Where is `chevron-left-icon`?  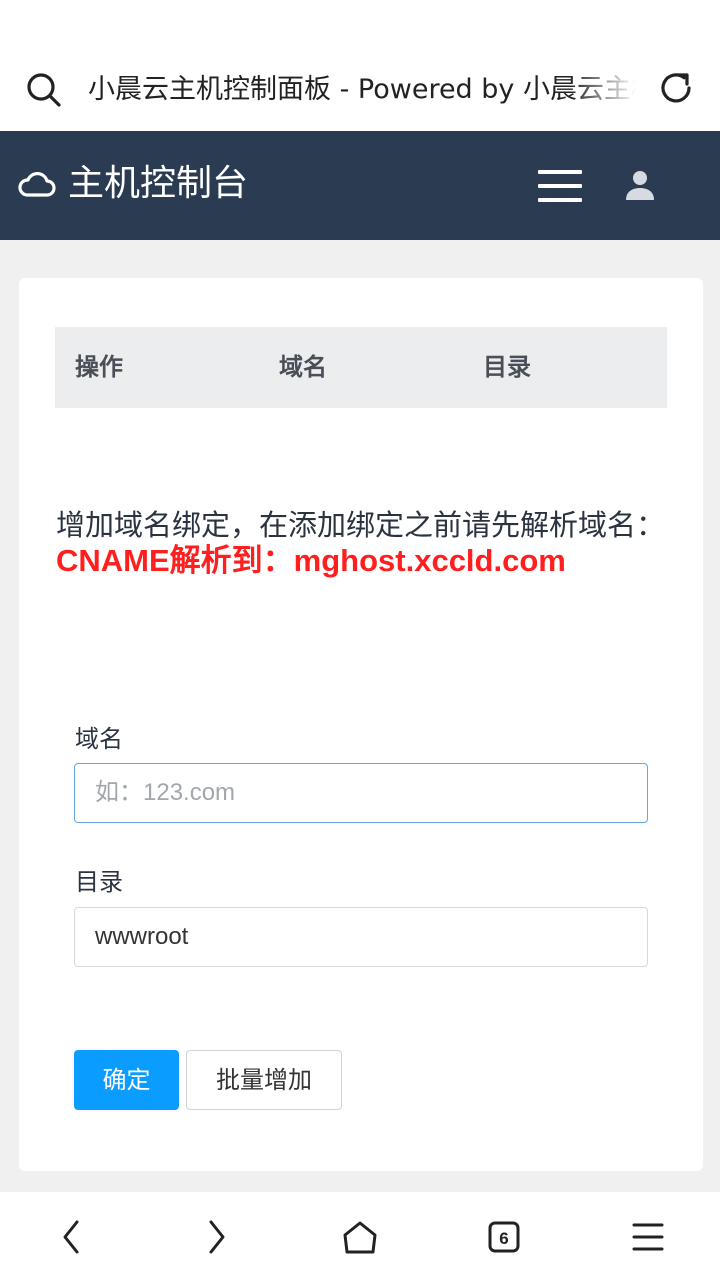
chevron-left-icon is located at coordinates (72, 1238).